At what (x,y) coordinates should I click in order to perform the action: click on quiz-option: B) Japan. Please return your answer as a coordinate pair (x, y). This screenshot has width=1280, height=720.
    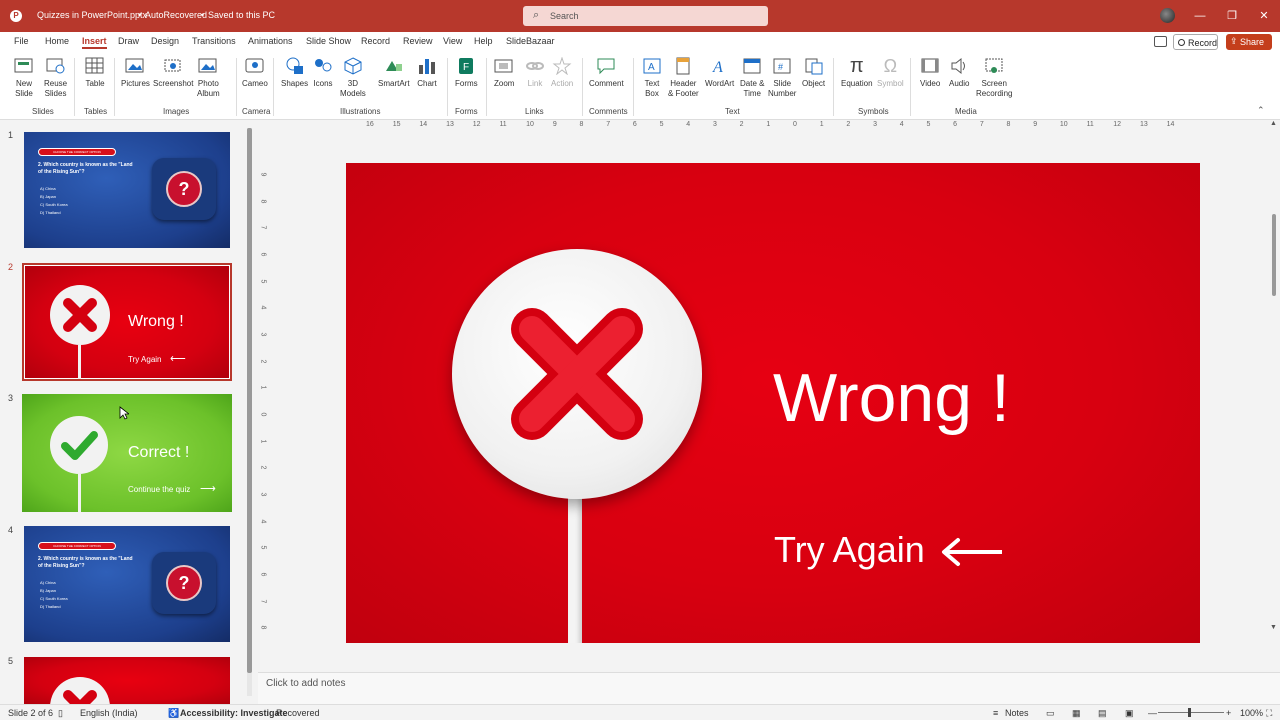
    Looking at the image, I should click on (48, 196).